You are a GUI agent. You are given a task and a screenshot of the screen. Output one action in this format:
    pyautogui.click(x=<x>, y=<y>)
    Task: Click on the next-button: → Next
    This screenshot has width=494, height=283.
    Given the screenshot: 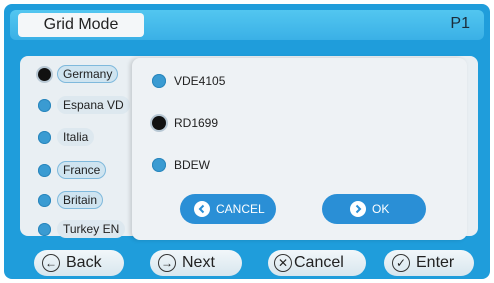 What is the action you would take?
    pyautogui.click(x=196, y=263)
    